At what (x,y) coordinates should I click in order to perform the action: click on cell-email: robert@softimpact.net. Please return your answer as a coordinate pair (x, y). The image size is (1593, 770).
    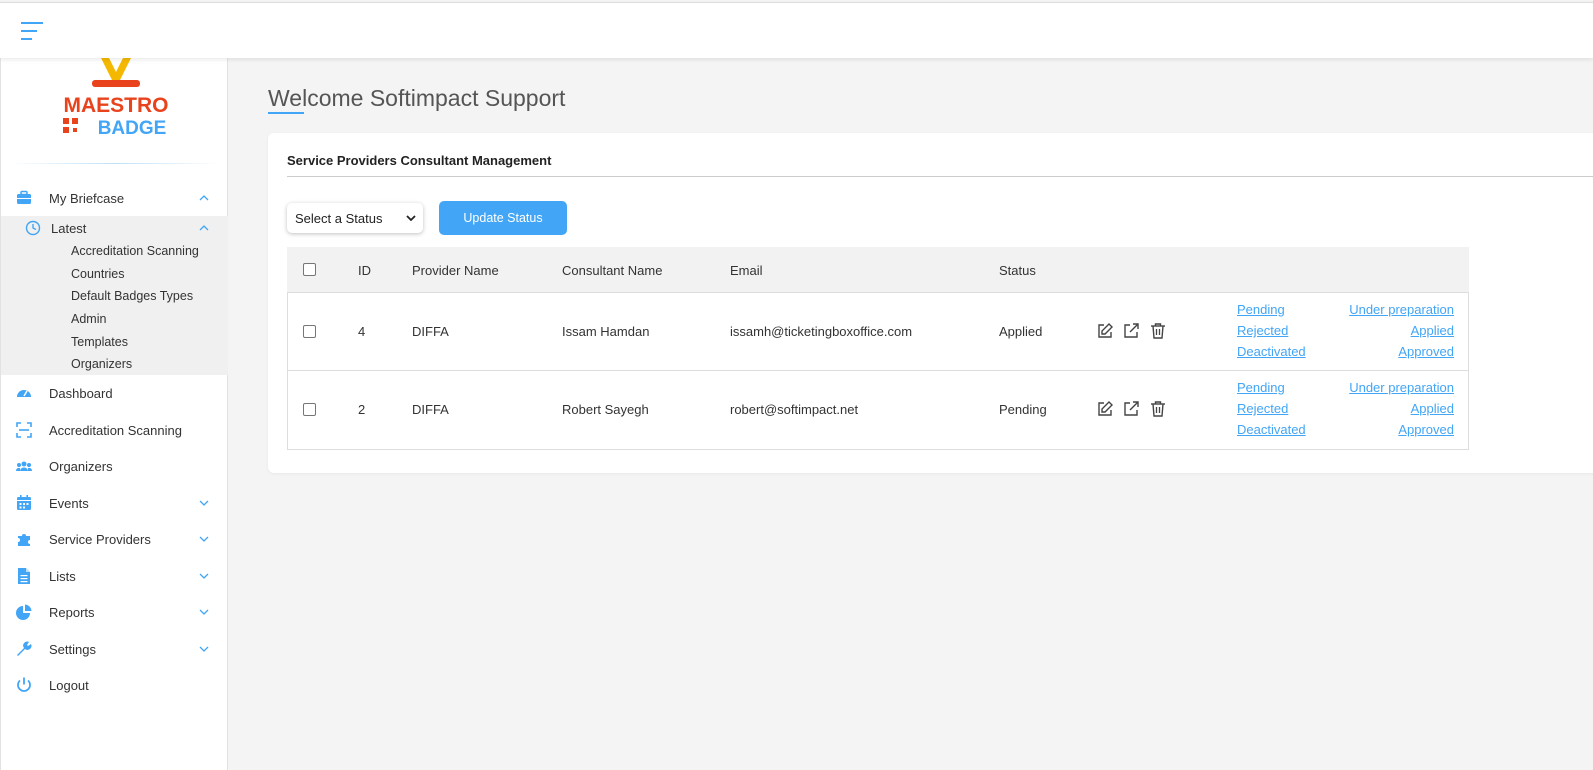
    Looking at the image, I should click on (794, 409).